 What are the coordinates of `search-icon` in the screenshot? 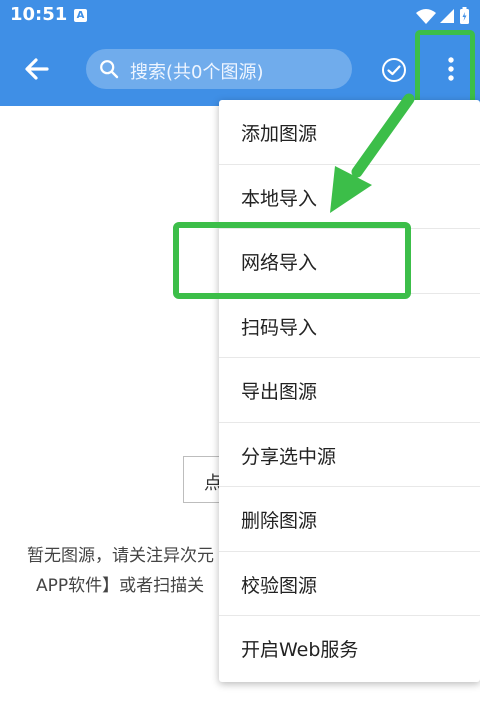 It's located at (109, 69).